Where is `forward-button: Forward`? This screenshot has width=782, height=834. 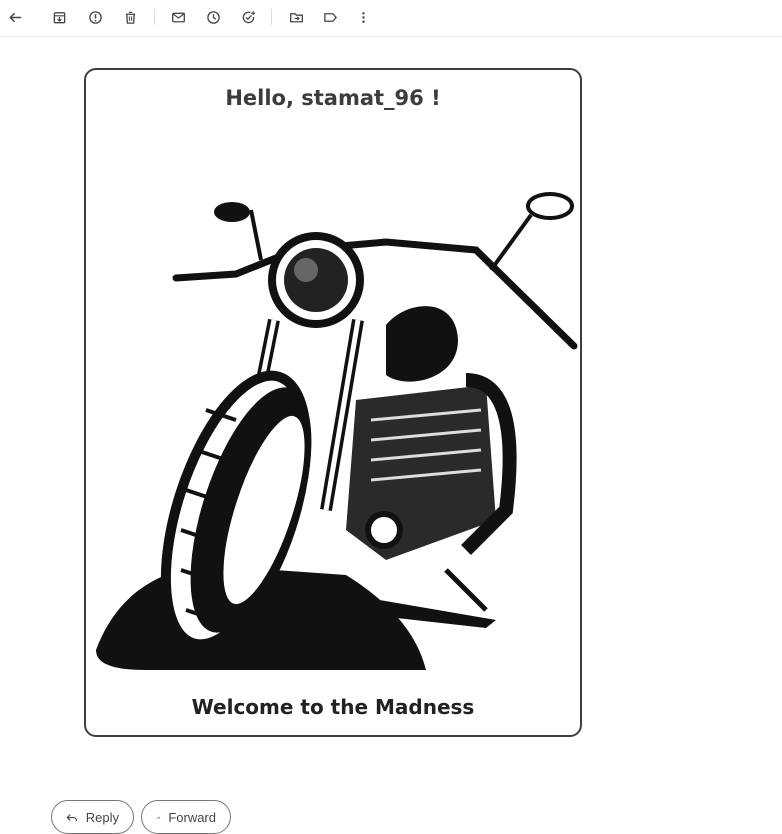
forward-button: Forward is located at coordinates (186, 817).